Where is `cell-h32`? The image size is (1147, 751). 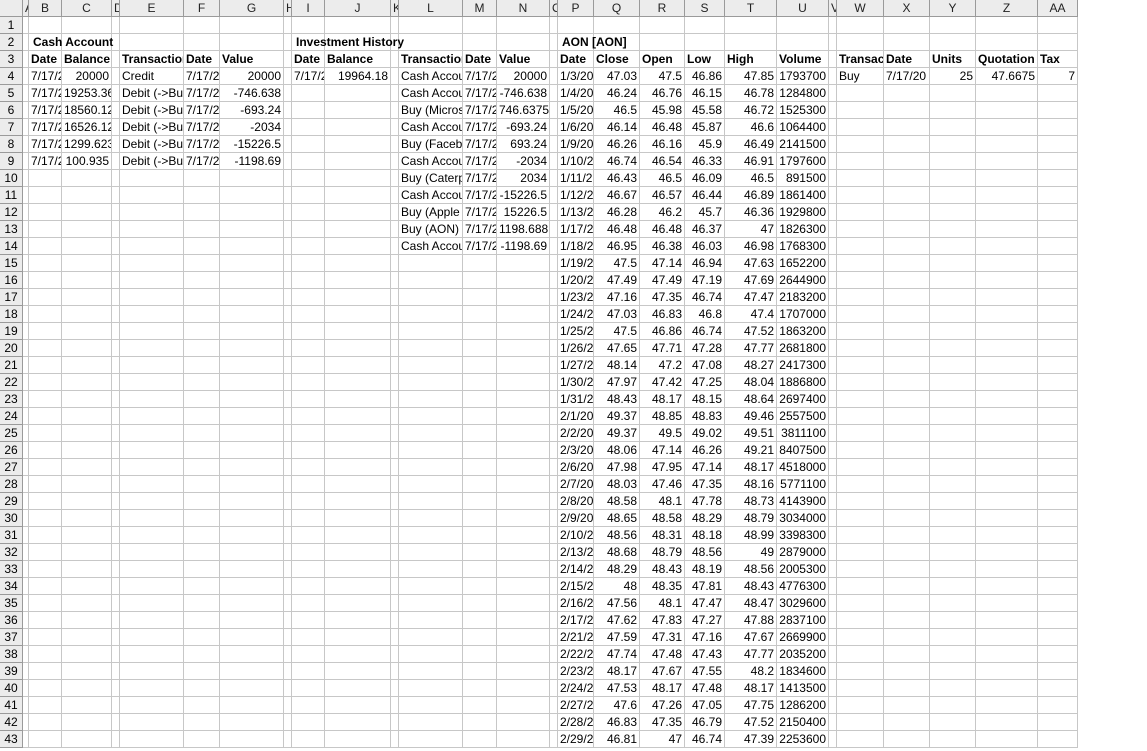
cell-h32 is located at coordinates (288, 552).